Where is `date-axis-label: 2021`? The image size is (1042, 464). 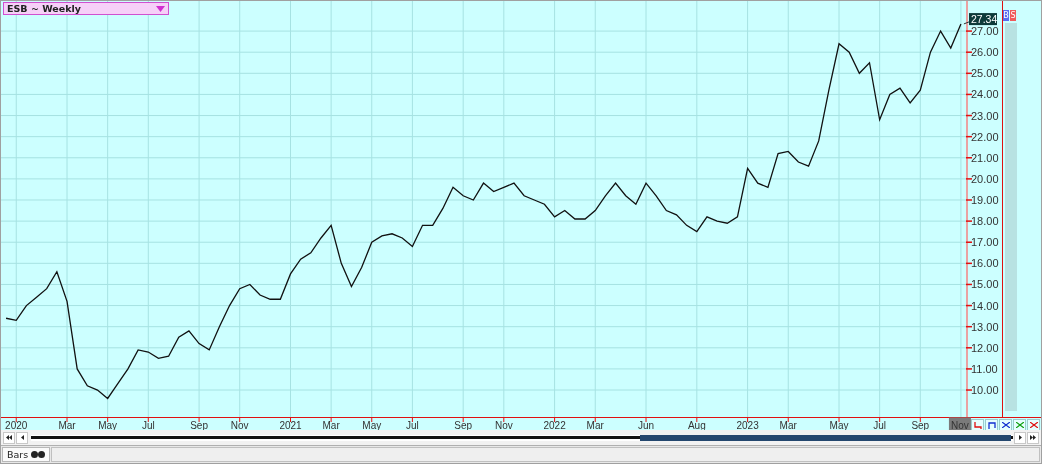
date-axis-label: 2021 is located at coordinates (290, 425).